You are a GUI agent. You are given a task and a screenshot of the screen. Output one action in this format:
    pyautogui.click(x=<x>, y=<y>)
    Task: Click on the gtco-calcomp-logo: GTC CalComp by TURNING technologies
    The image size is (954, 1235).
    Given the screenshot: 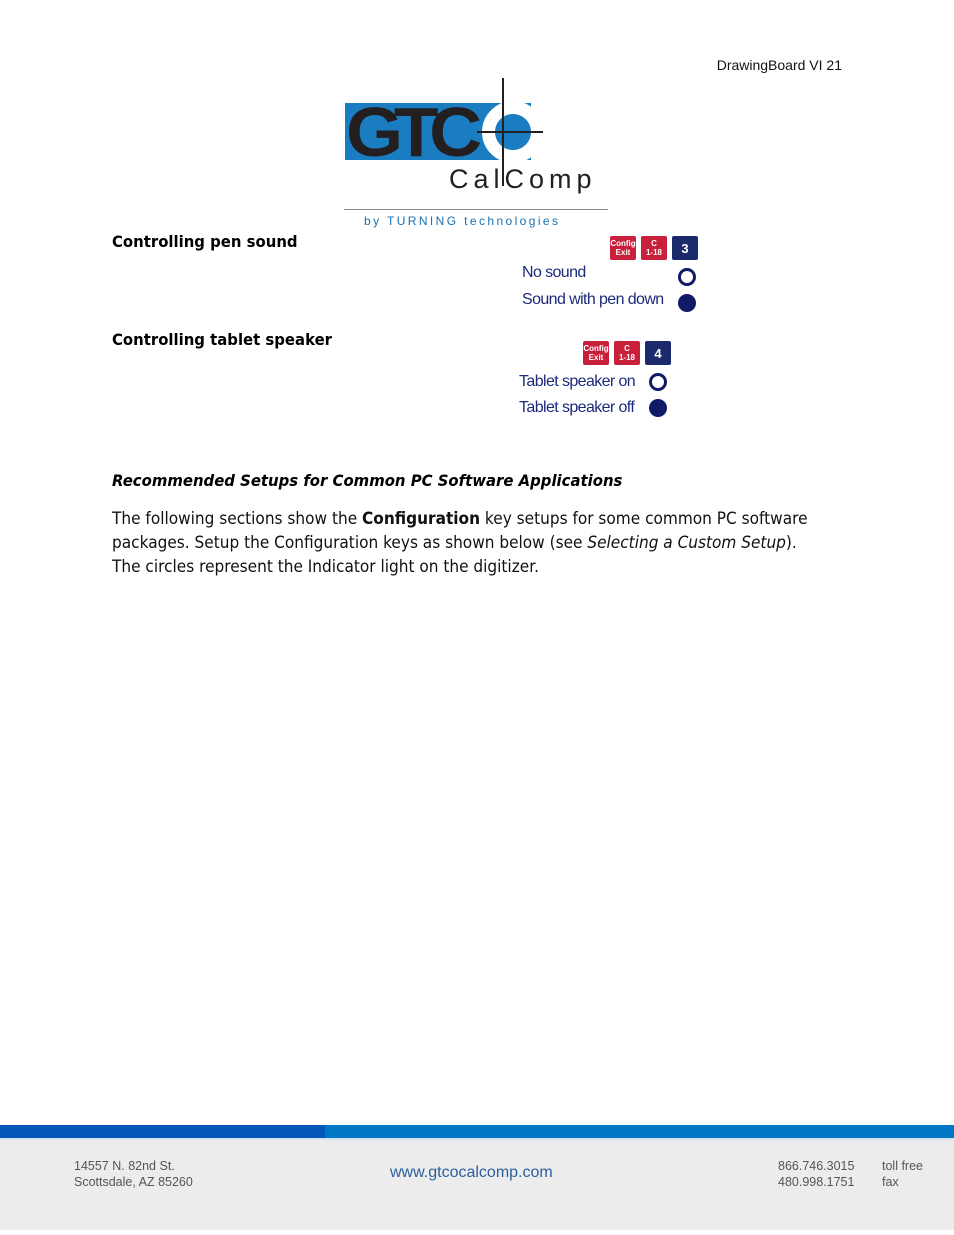 What is the action you would take?
    pyautogui.click(x=477, y=154)
    